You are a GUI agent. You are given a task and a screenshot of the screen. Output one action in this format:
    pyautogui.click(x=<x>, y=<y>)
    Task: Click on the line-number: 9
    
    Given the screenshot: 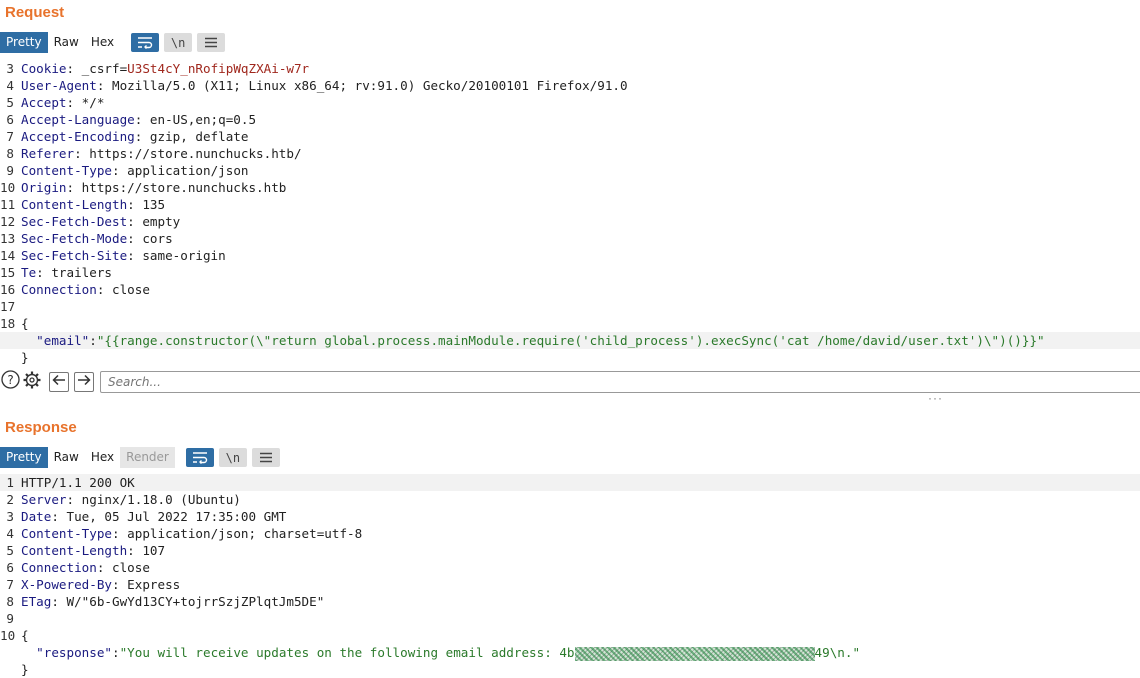 What is the action you would take?
    pyautogui.click(x=10, y=618)
    